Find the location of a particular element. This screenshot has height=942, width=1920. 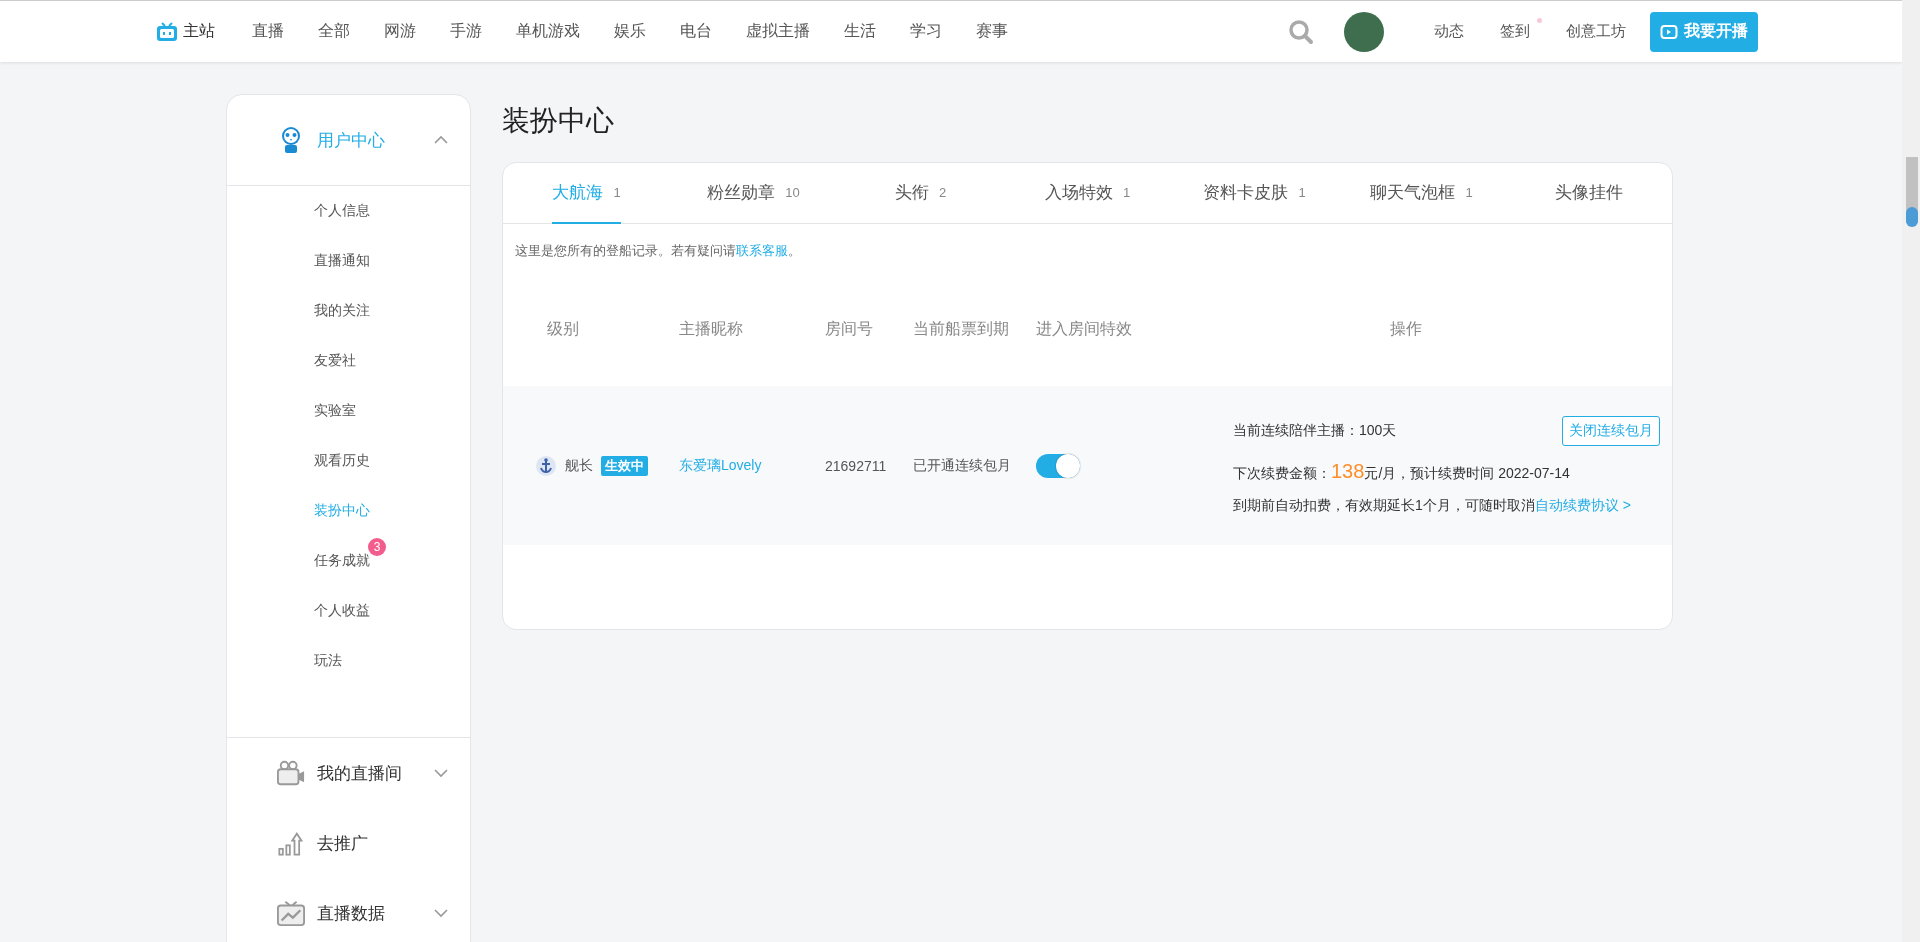

home-link: 主站 is located at coordinates (185, 31).